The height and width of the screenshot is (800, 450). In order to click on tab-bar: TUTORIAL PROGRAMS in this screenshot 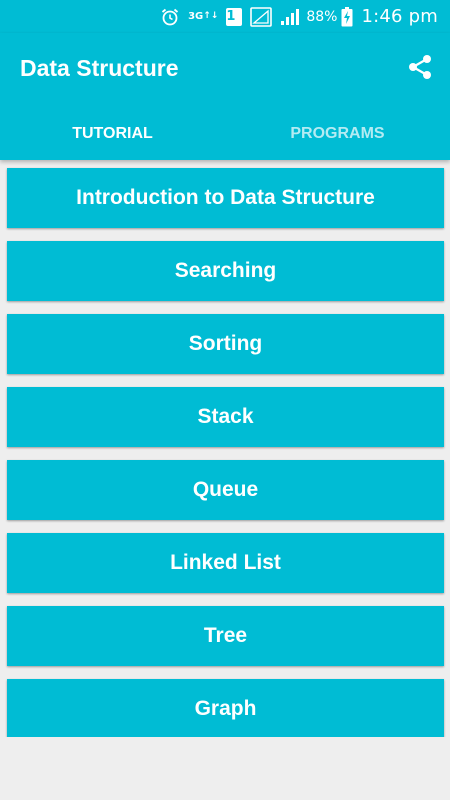, I will do `click(225, 134)`.